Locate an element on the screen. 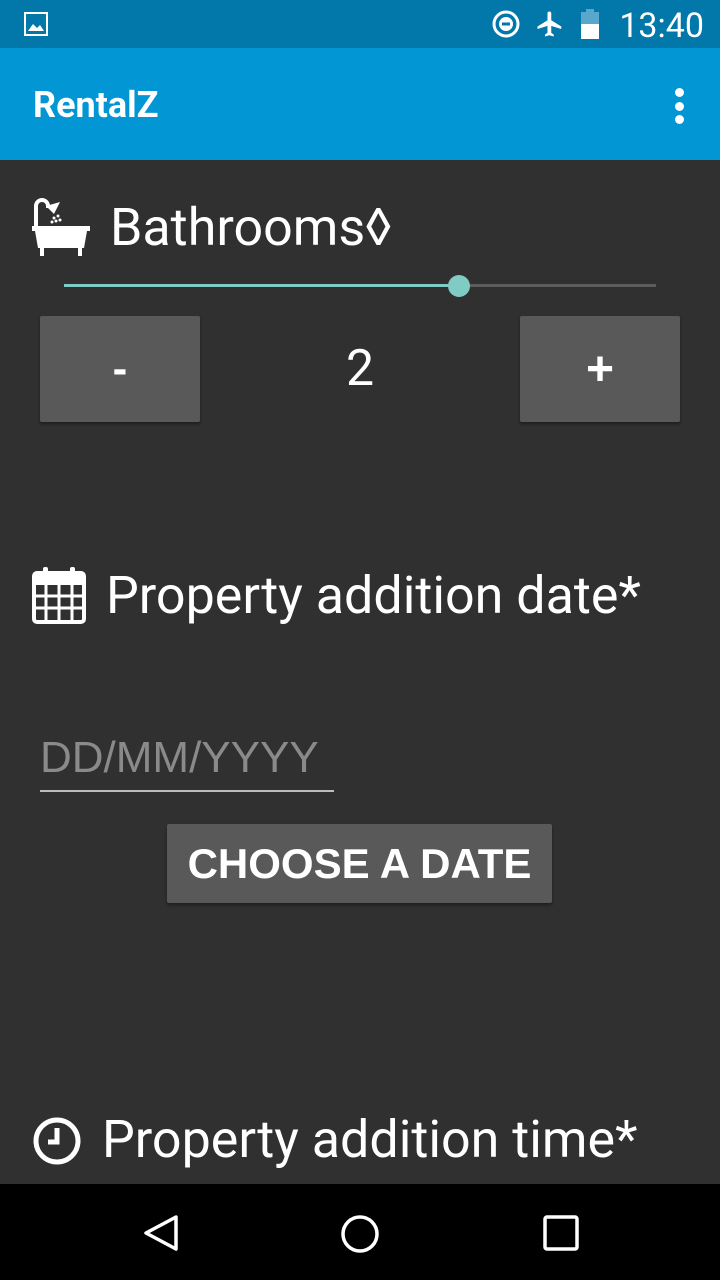  decrement-button: - is located at coordinates (120, 369).